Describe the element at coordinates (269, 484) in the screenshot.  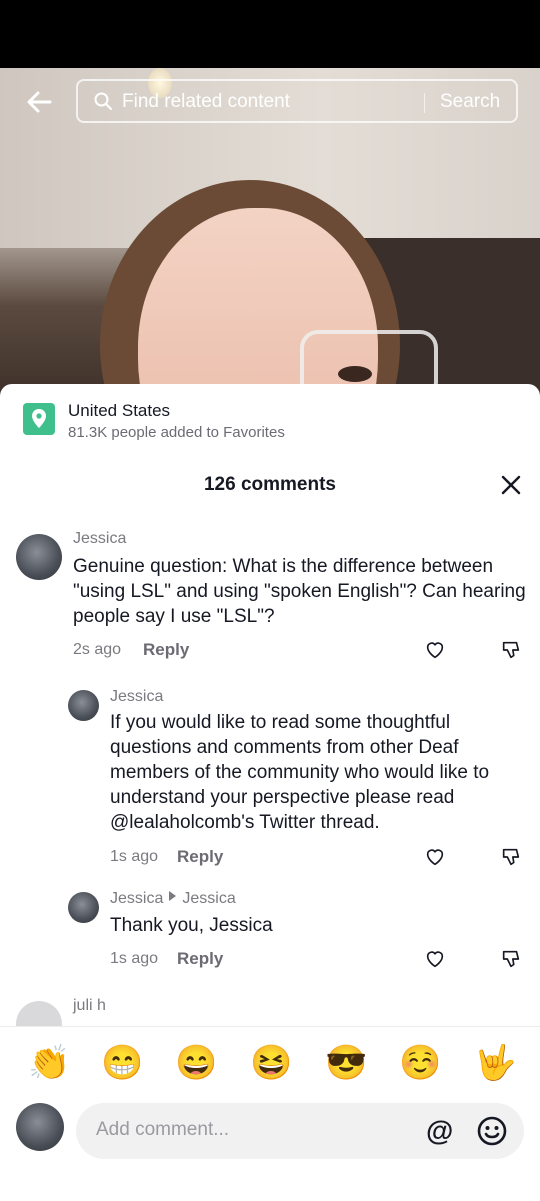
I see `comments-count: 126 comments` at that location.